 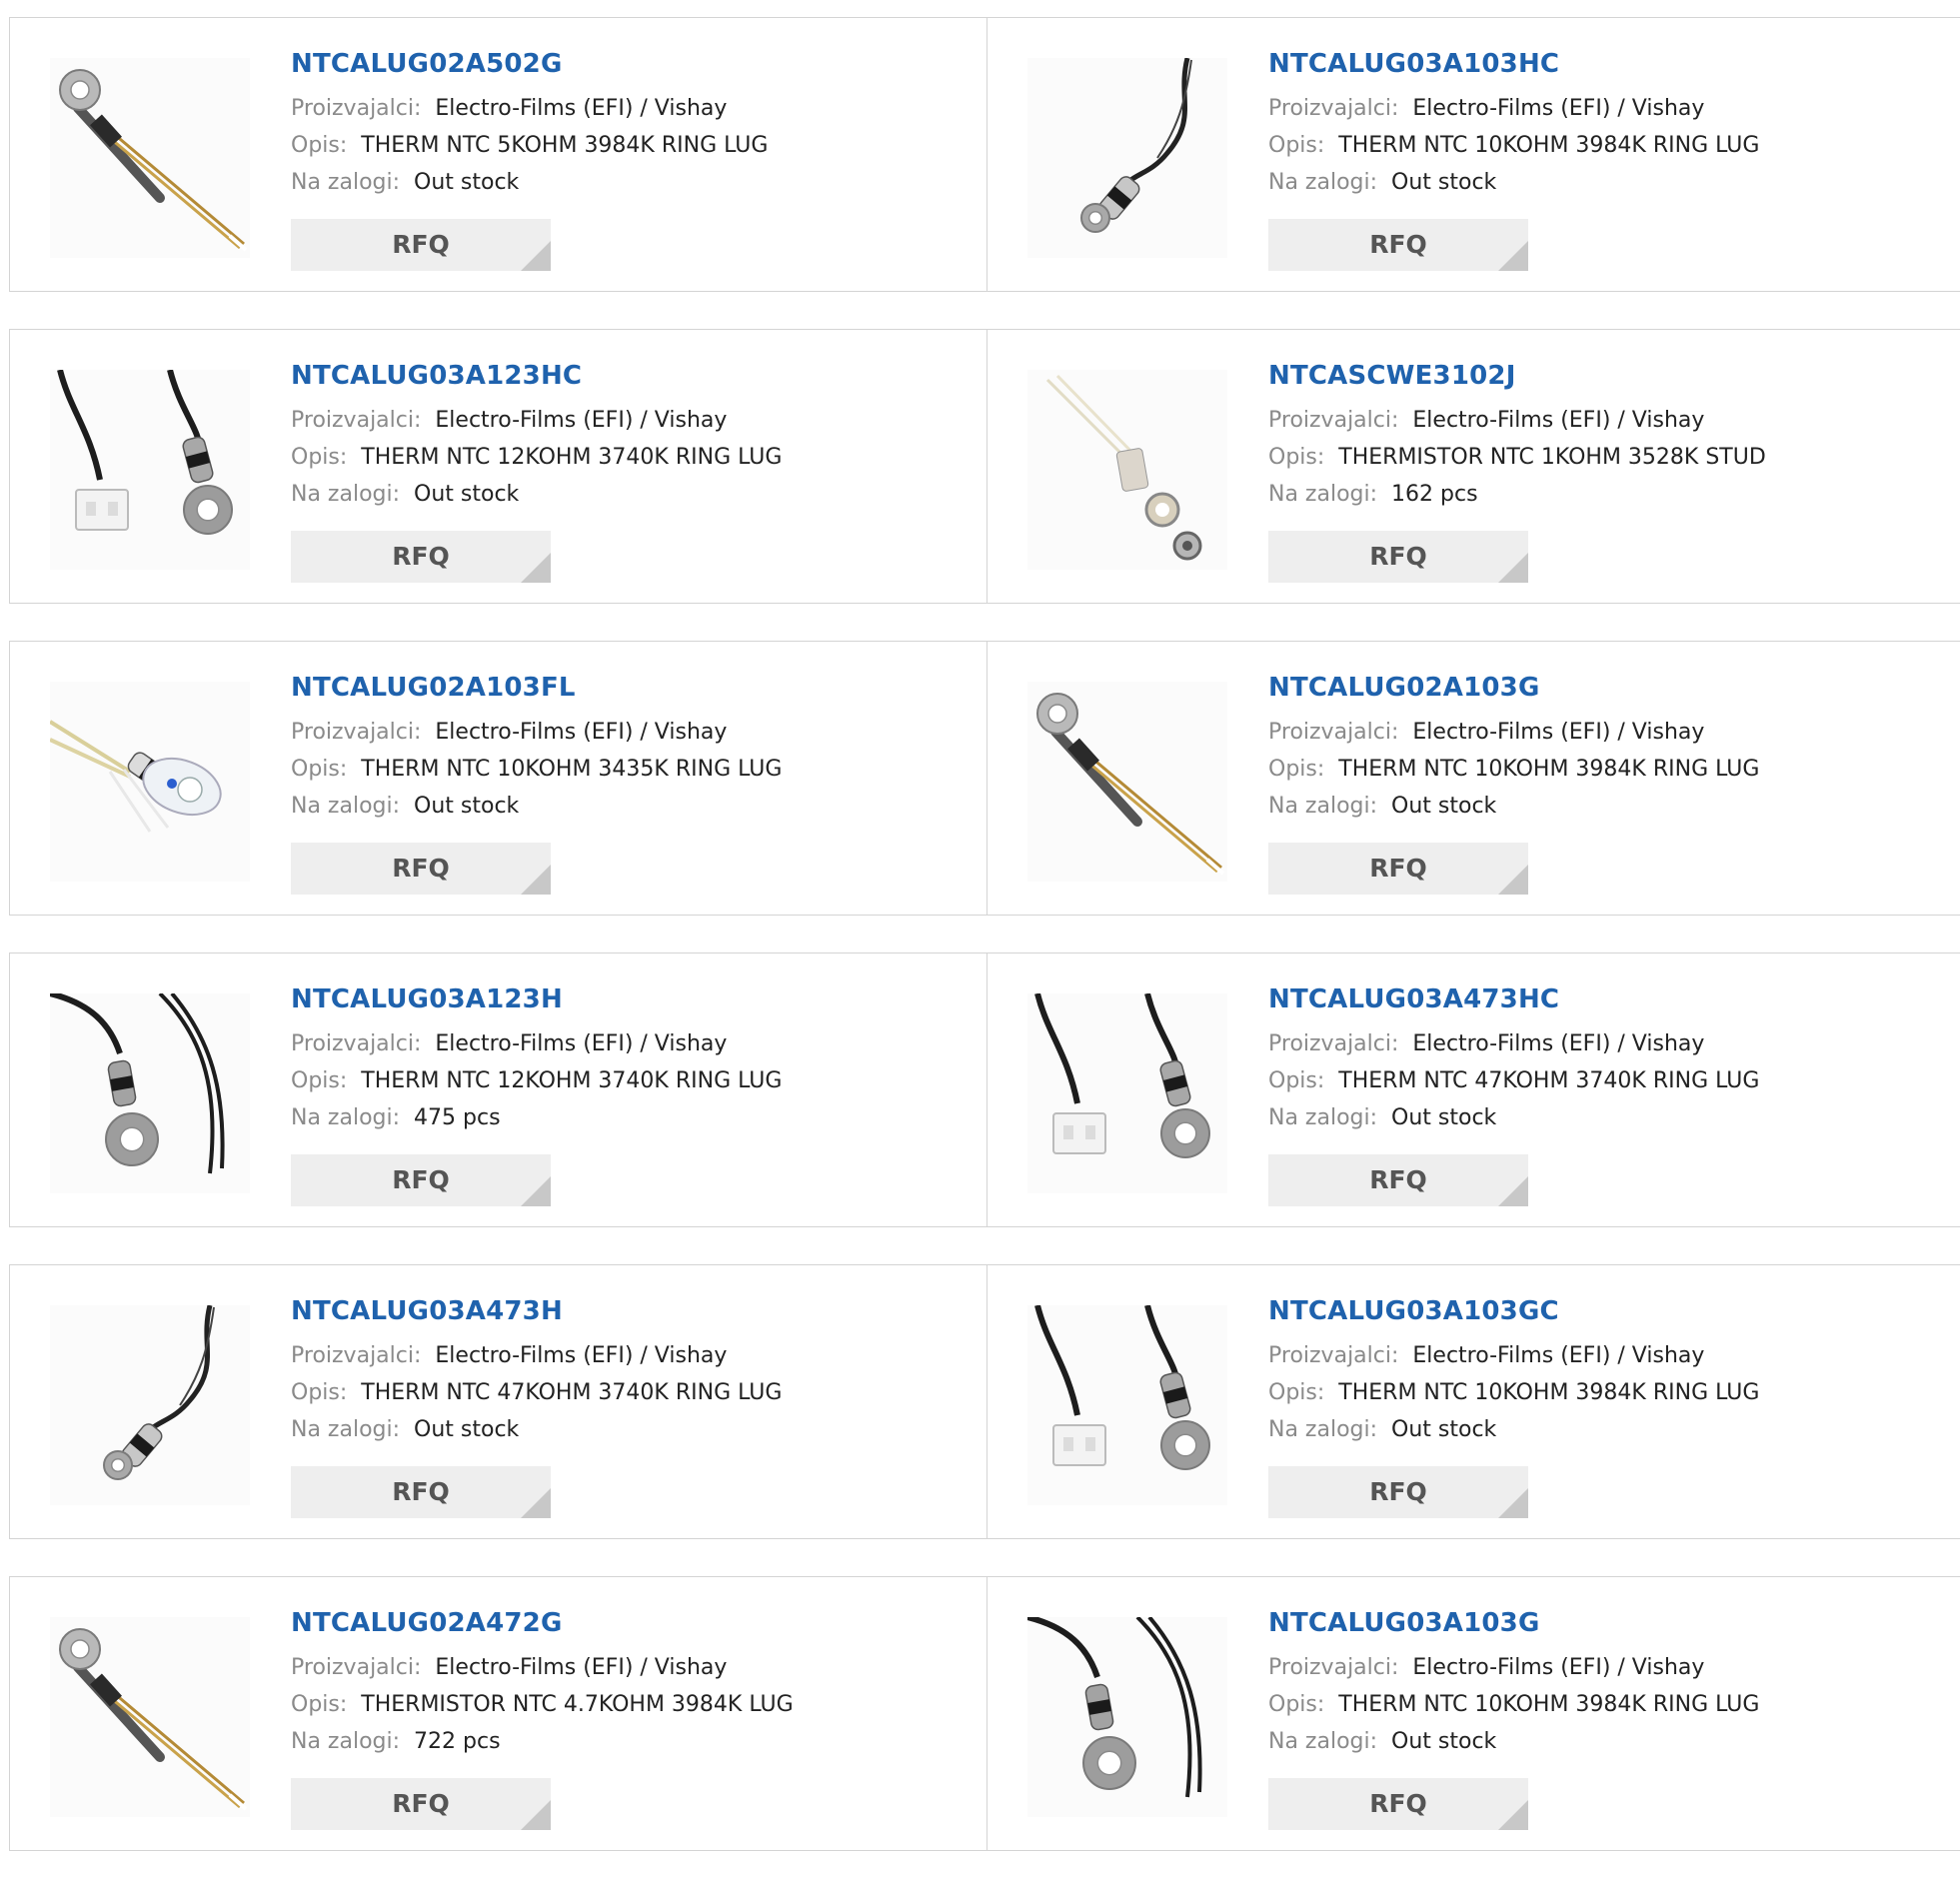 What do you see at coordinates (537, 999) in the screenshot?
I see `product-title-link: NTCALUG03A123H` at bounding box center [537, 999].